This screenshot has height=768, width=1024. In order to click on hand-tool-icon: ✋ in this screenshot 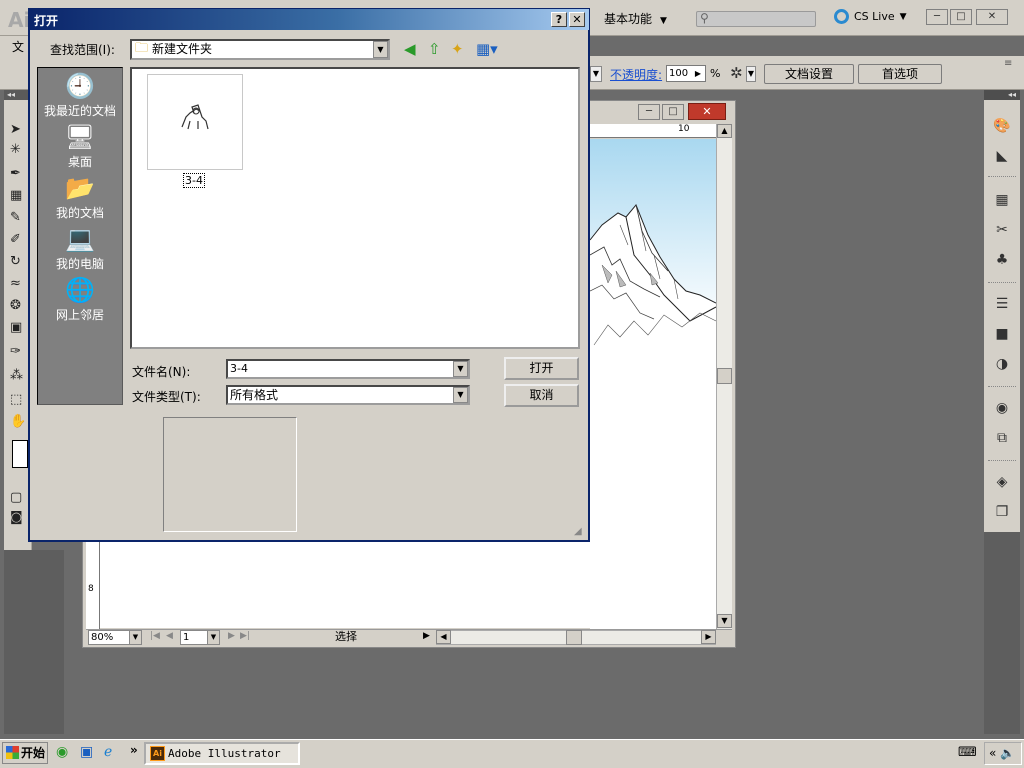, I will do `click(18, 421)`.